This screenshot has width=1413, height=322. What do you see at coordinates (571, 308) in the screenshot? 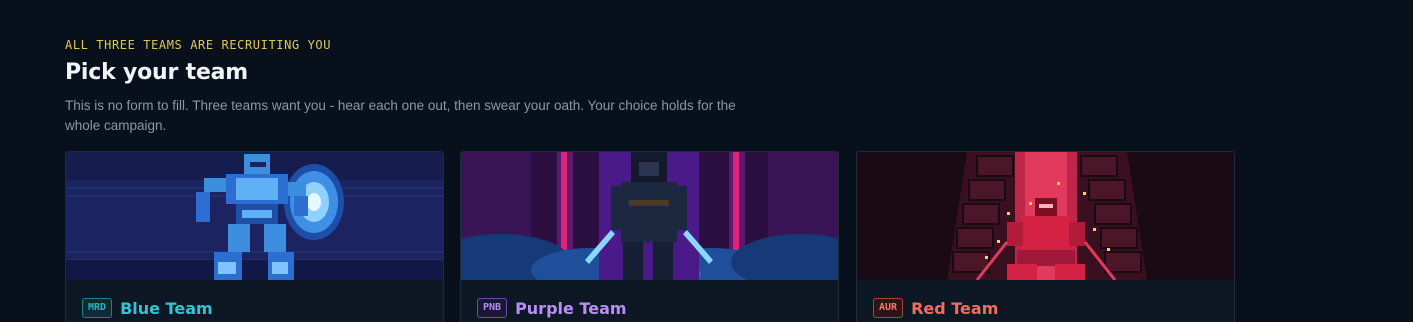
I see `team-name: Purple Team` at bounding box center [571, 308].